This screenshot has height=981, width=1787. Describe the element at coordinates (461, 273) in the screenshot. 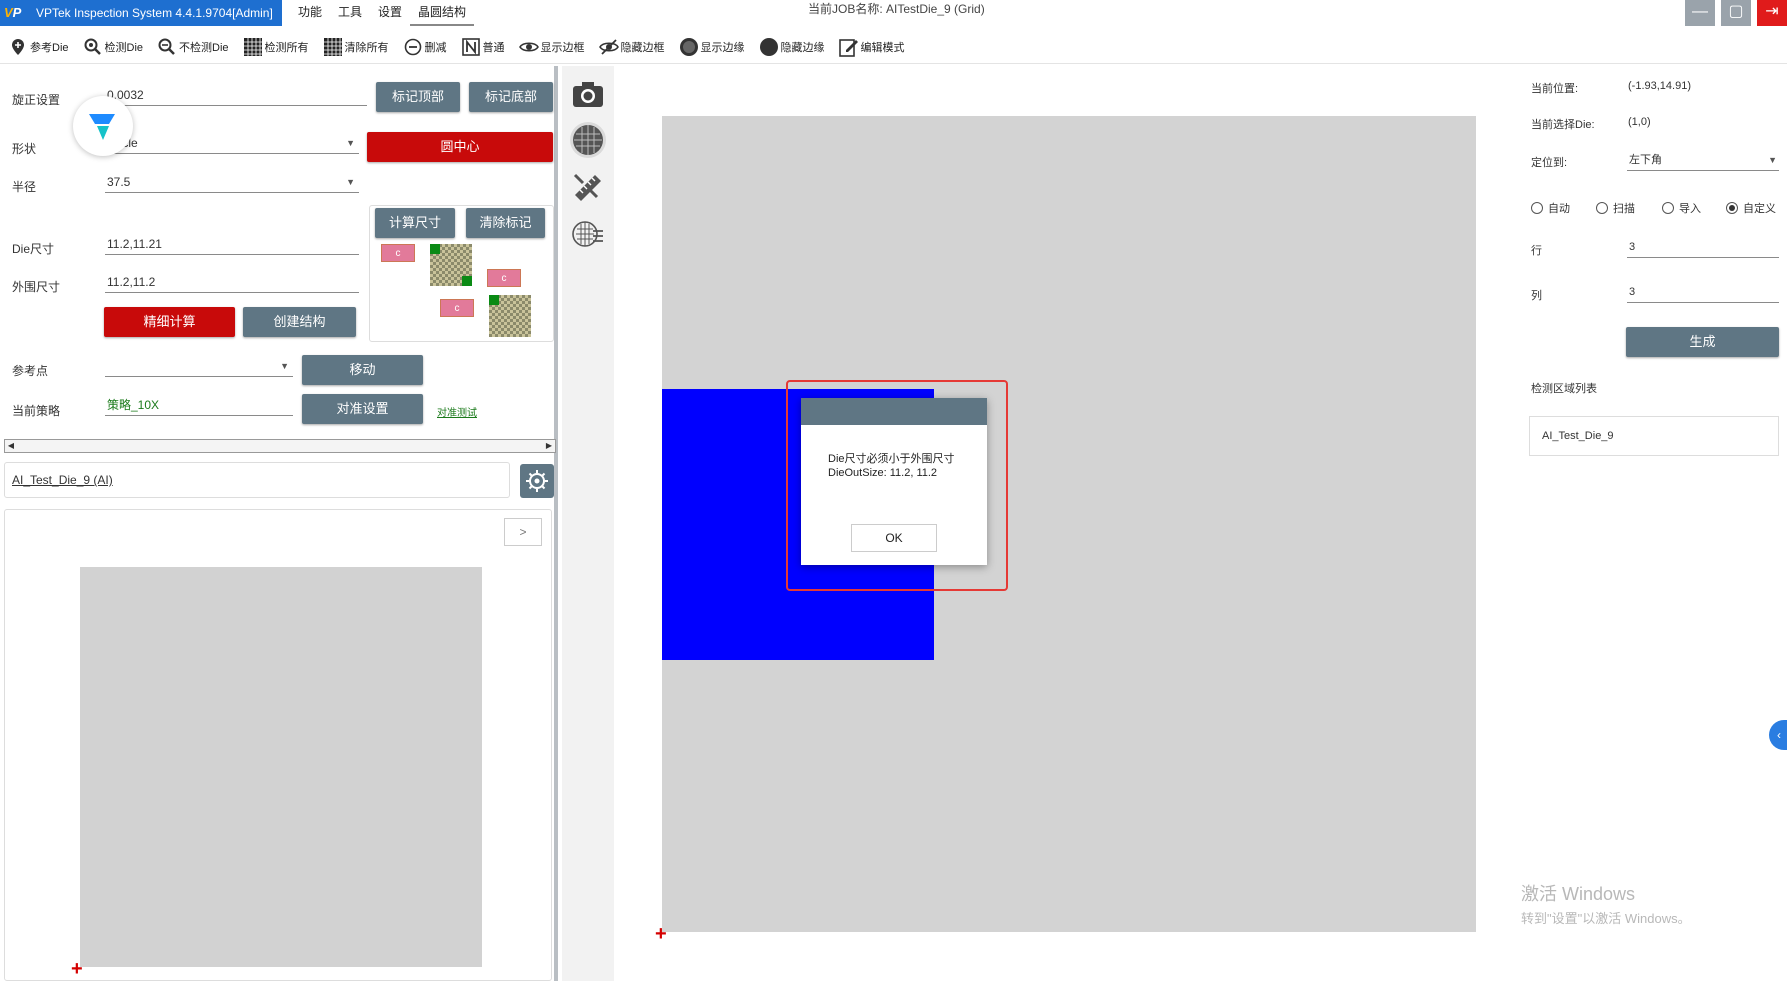

I see `die-size-diagram: c c c` at that location.